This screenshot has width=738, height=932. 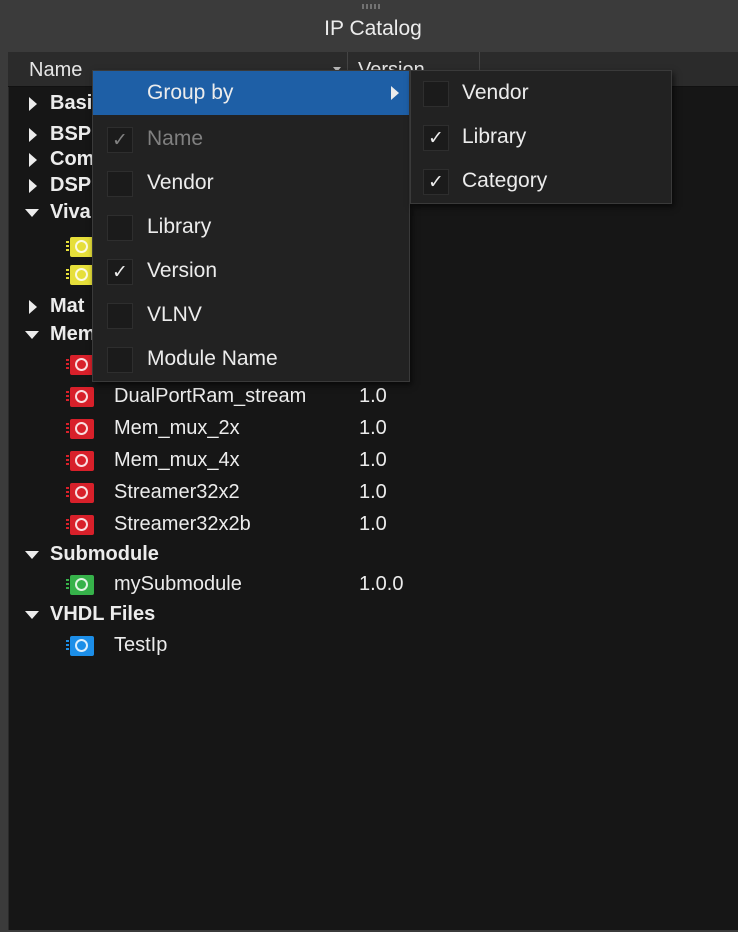 I want to click on menu-item-module-name: Module Name, so click(x=251, y=359).